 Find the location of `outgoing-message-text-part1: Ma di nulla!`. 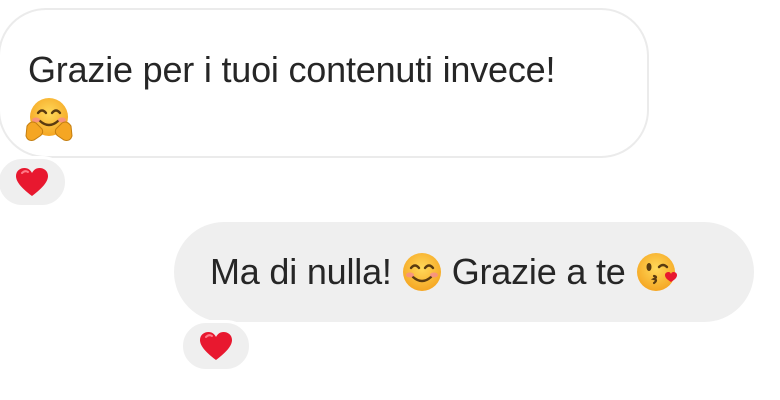

outgoing-message-text-part1: Ma di nulla! is located at coordinates (301, 271).